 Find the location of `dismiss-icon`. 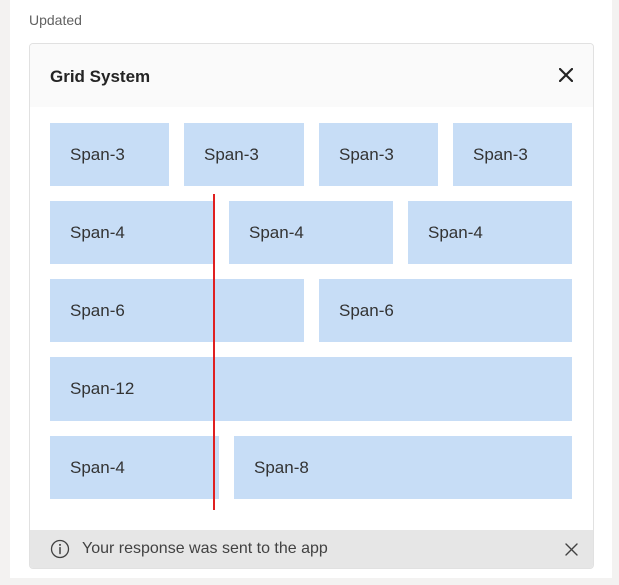

dismiss-icon is located at coordinates (571, 549).